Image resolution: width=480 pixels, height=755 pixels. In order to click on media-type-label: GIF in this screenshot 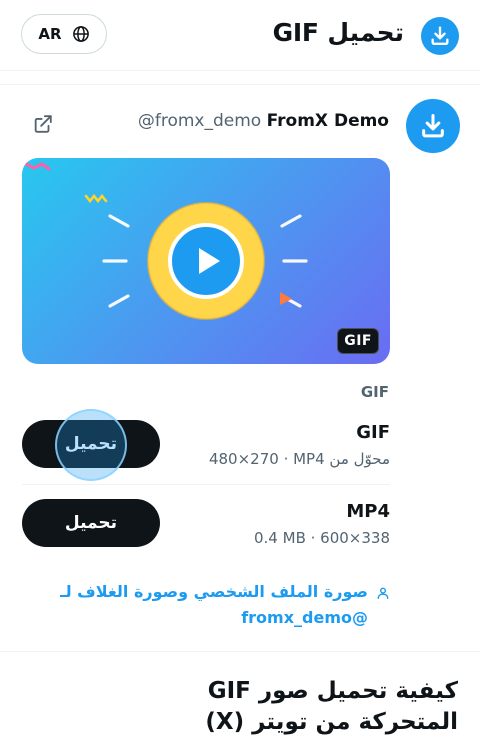, I will do `click(374, 392)`.